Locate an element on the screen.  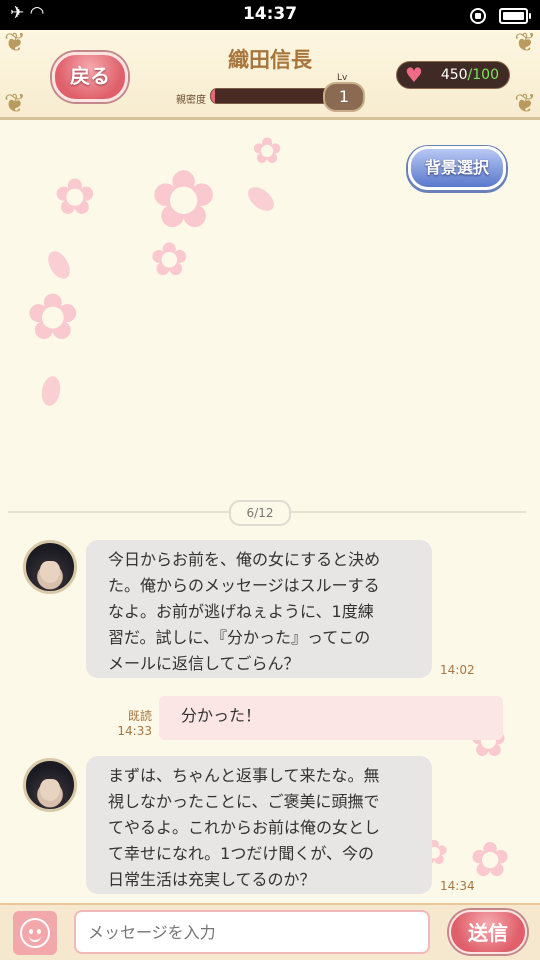
emoji-button is located at coordinates (35, 933).